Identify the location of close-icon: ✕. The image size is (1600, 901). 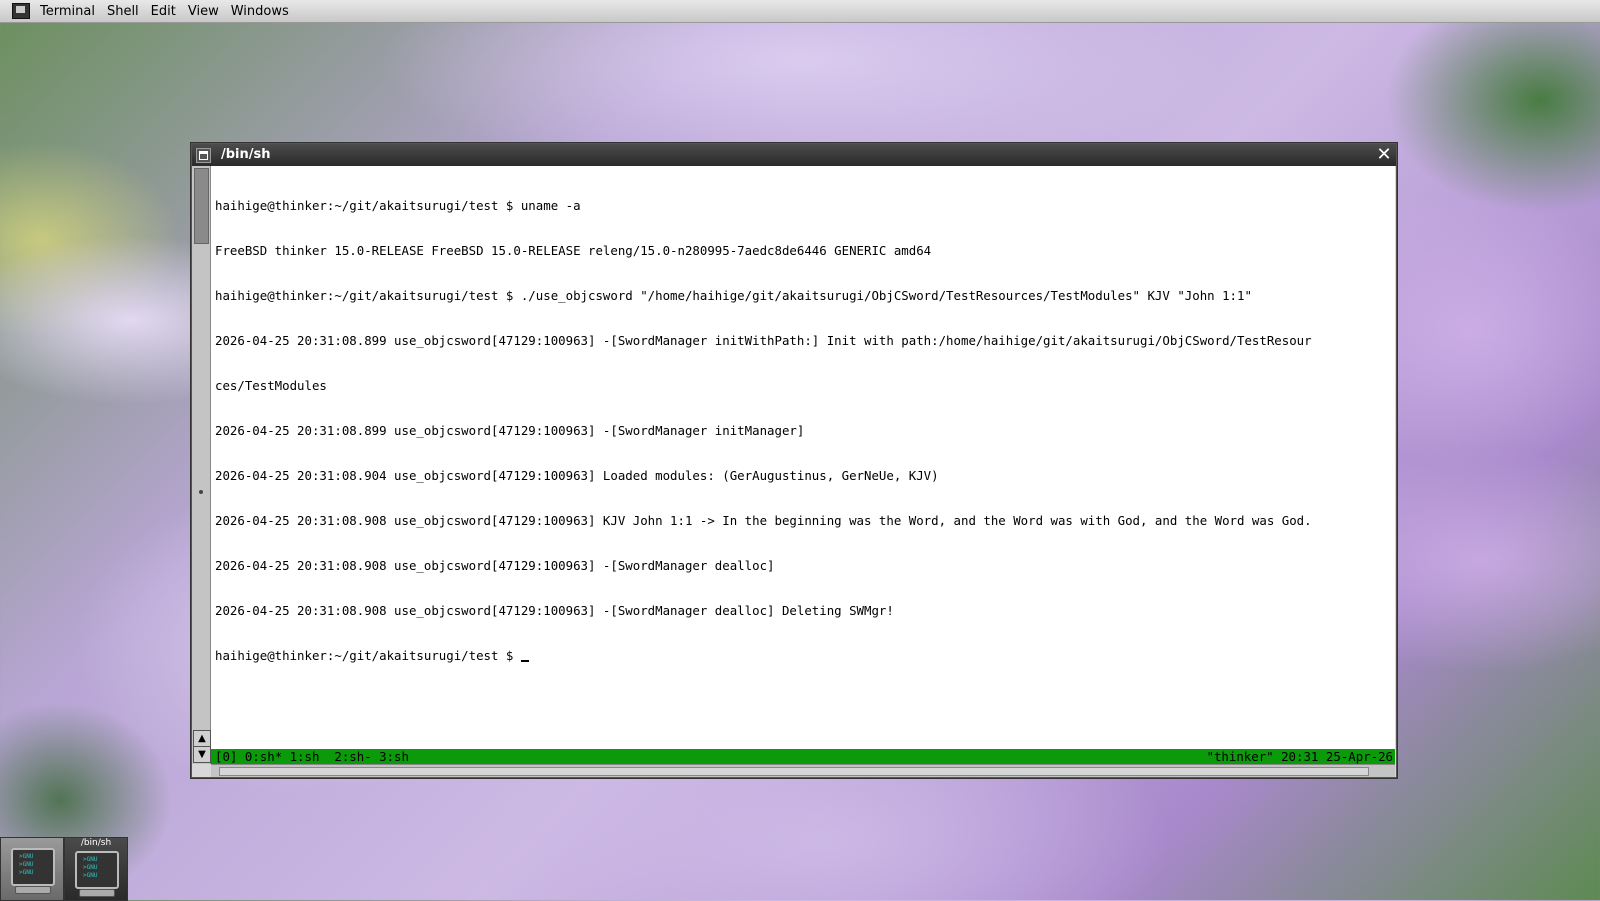
(1384, 155).